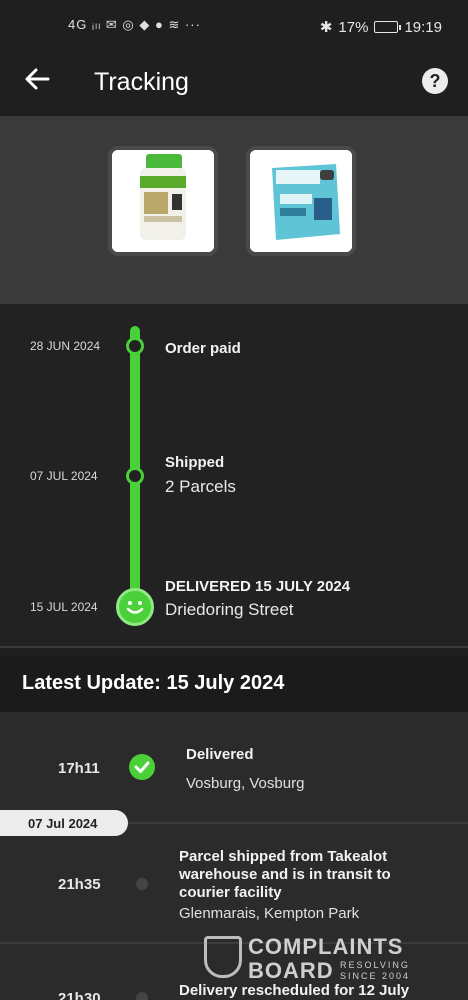 The width and height of the screenshot is (468, 1000). What do you see at coordinates (245, 783) in the screenshot?
I see `event-location: Vosburg, Vosburg` at bounding box center [245, 783].